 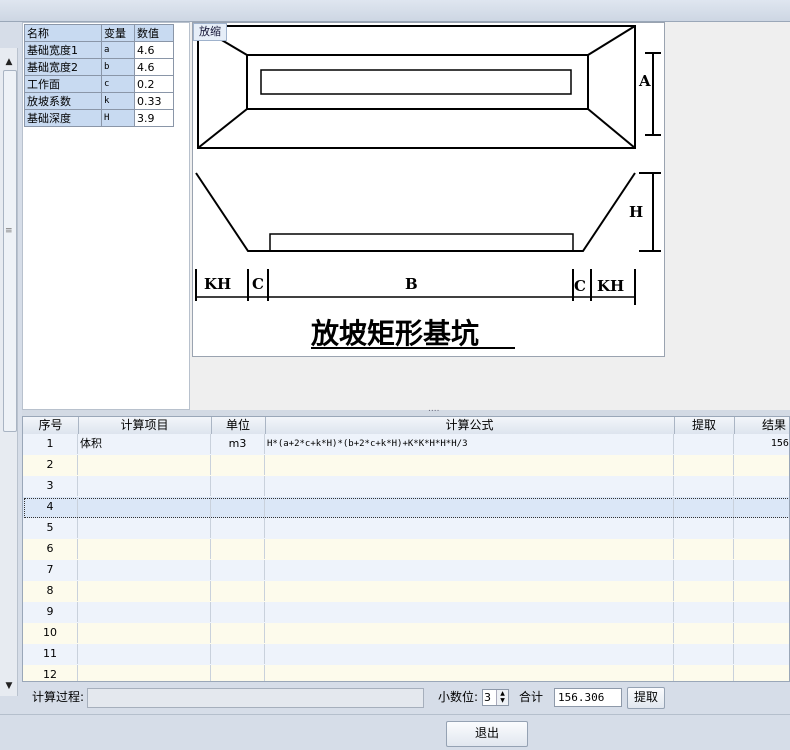 What do you see at coordinates (50, 612) in the screenshot?
I see `row-no-cell: 9` at bounding box center [50, 612].